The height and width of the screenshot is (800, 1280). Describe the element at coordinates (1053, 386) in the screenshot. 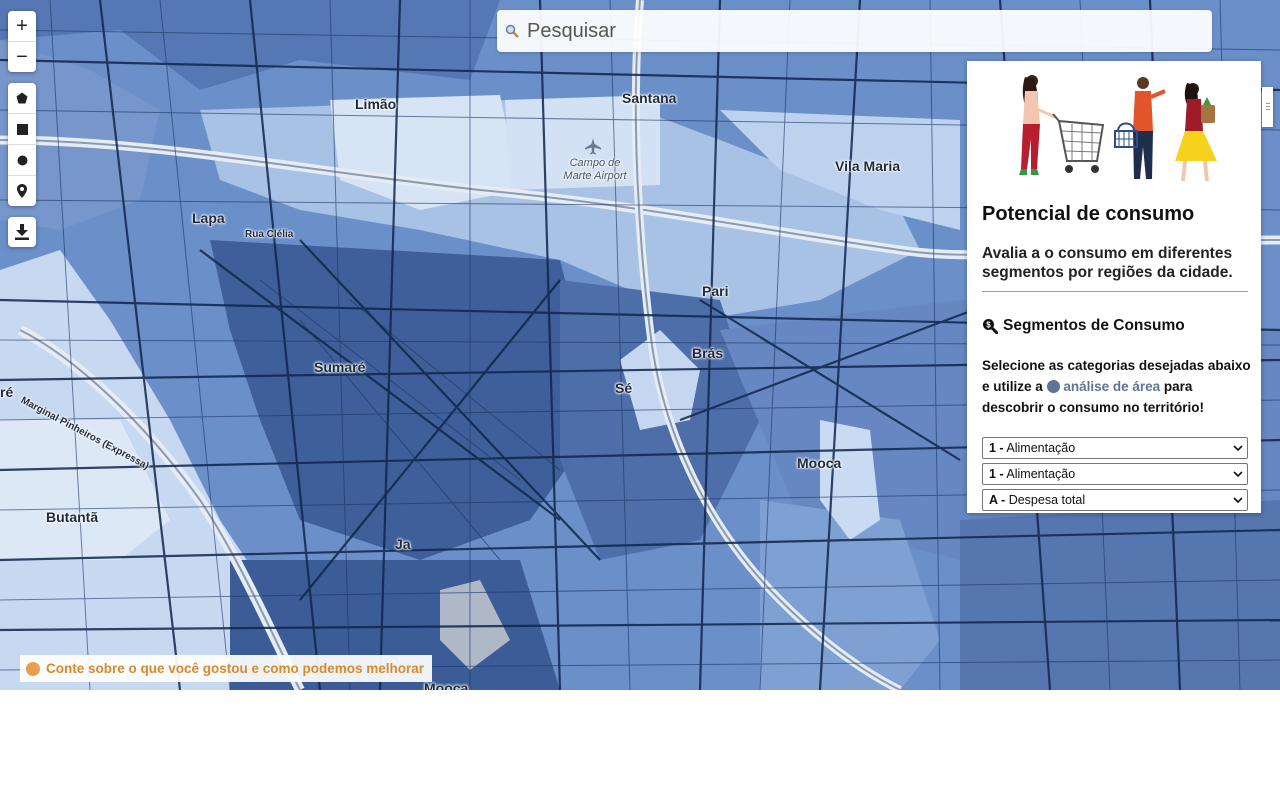

I see `area-analysis-icon` at that location.